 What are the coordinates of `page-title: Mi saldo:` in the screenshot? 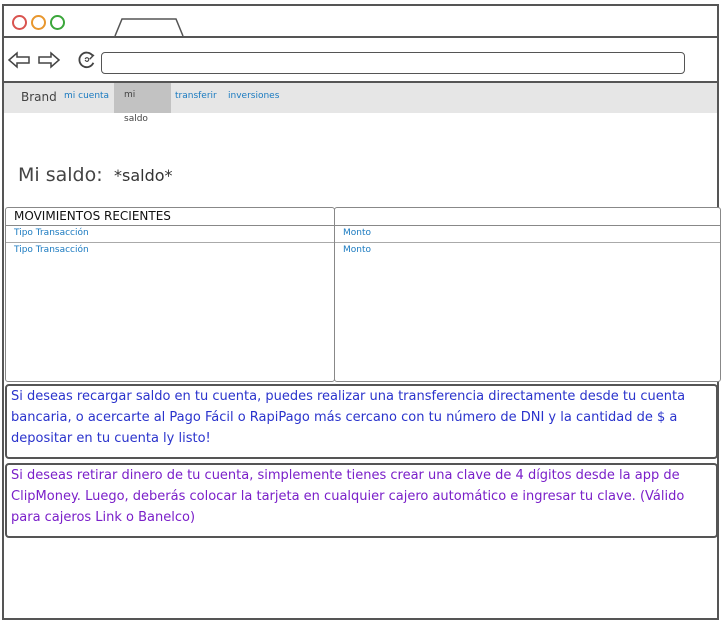 It's located at (60, 175).